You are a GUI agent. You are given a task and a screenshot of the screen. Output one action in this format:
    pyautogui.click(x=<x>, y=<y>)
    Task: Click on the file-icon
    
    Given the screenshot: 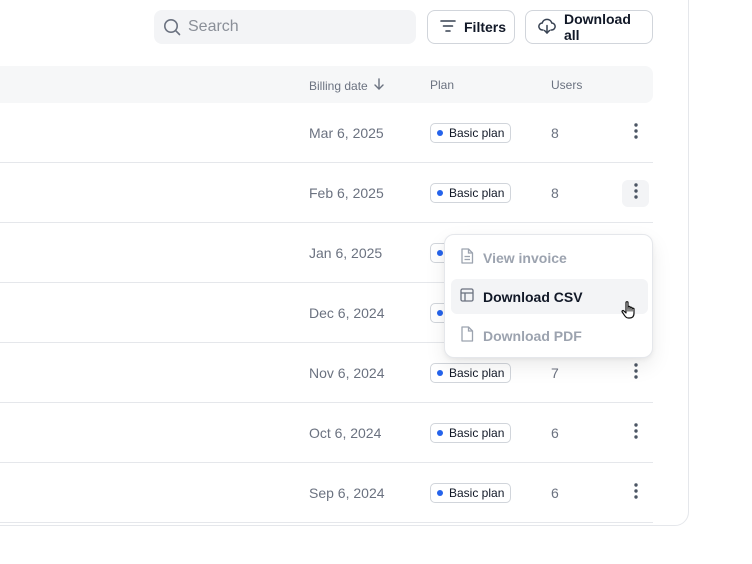 What is the action you would take?
    pyautogui.click(x=467, y=335)
    